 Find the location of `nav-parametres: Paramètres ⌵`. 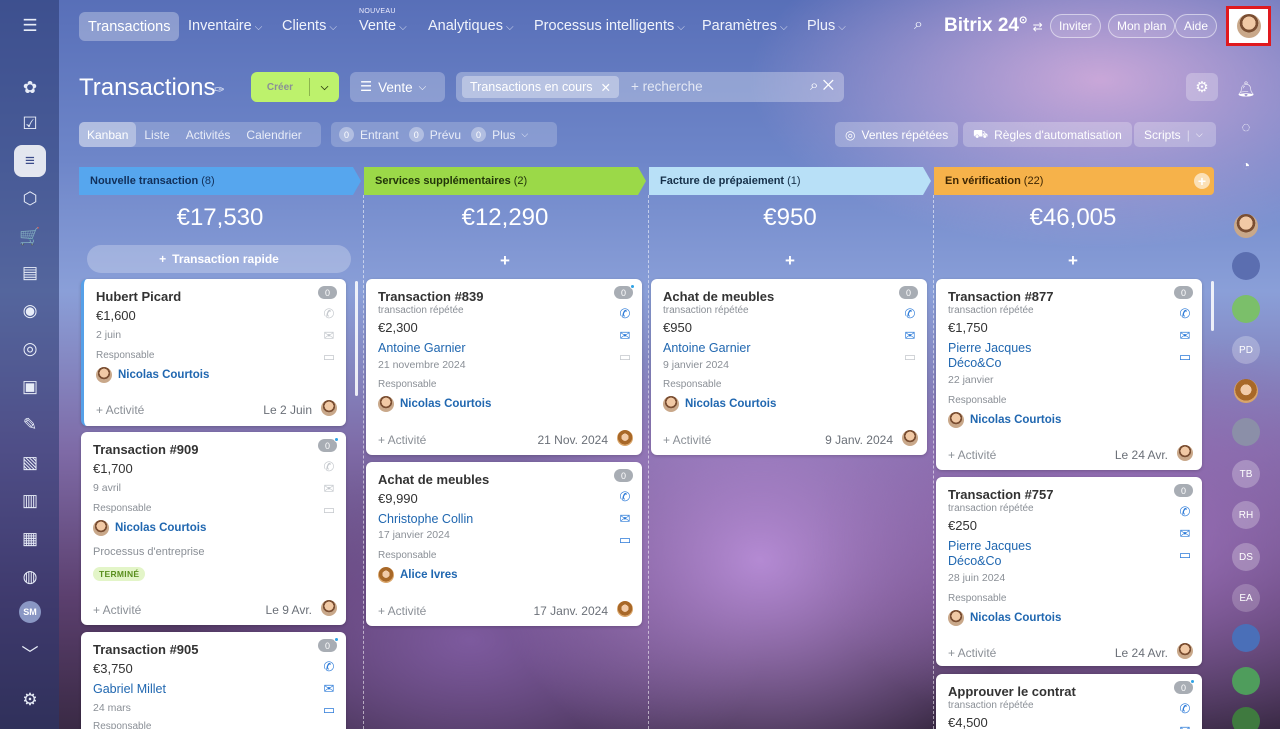

nav-parametres: Paramètres ⌵ is located at coordinates (745, 26).